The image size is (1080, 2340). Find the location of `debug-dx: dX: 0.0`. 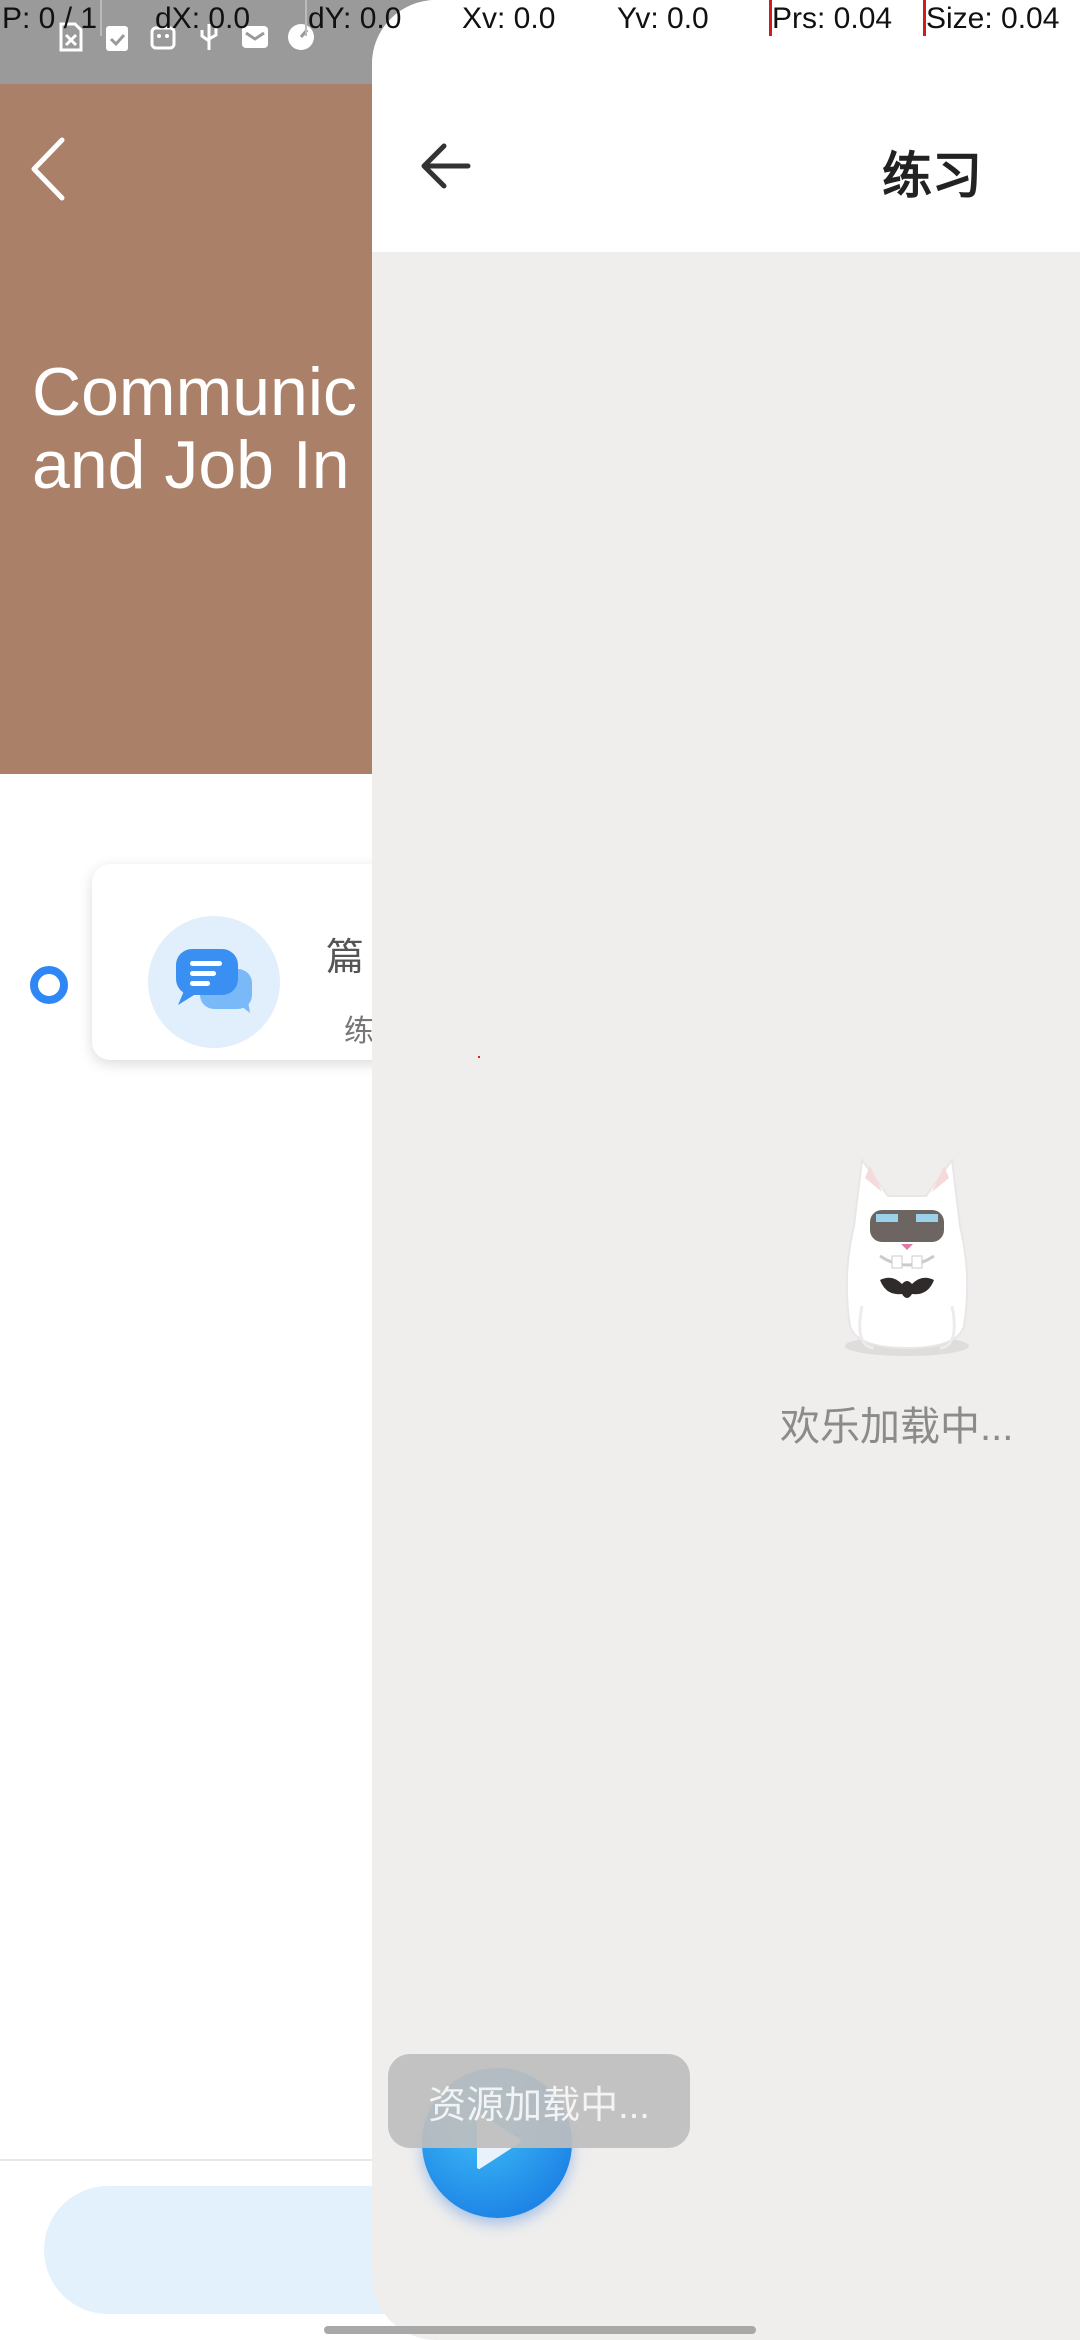

debug-dx: dX: 0.0 is located at coordinates (203, 18).